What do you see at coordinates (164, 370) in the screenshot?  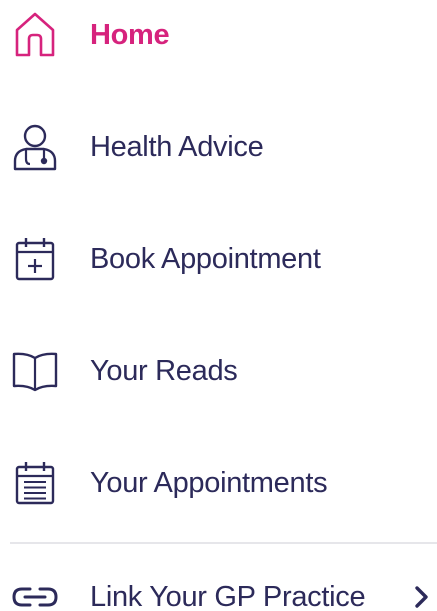 I see `menu-item-label: Your Reads` at bounding box center [164, 370].